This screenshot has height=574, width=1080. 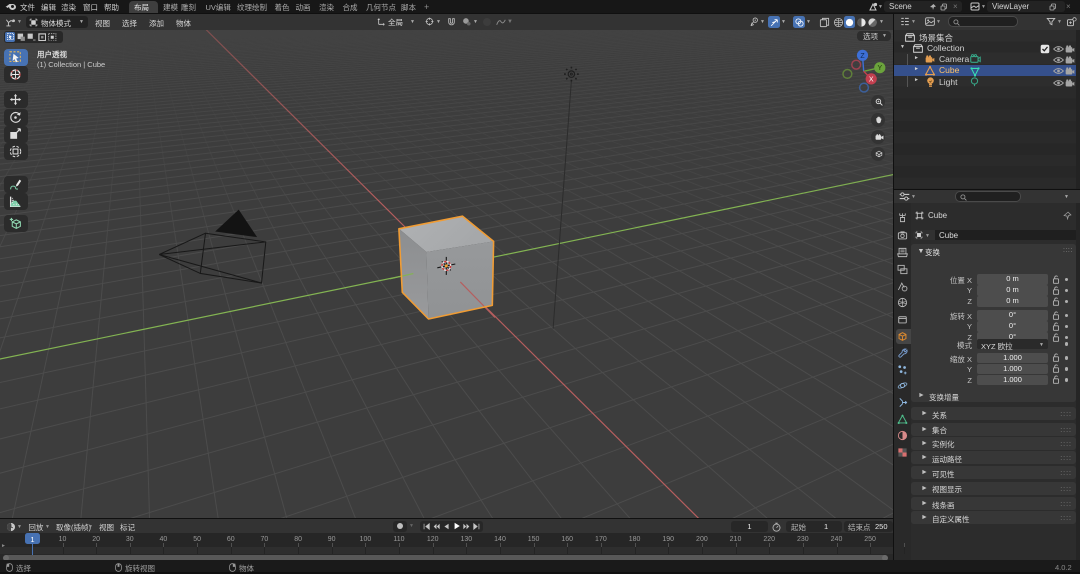 I want to click on svg-text: Y, so click(x=879, y=68).